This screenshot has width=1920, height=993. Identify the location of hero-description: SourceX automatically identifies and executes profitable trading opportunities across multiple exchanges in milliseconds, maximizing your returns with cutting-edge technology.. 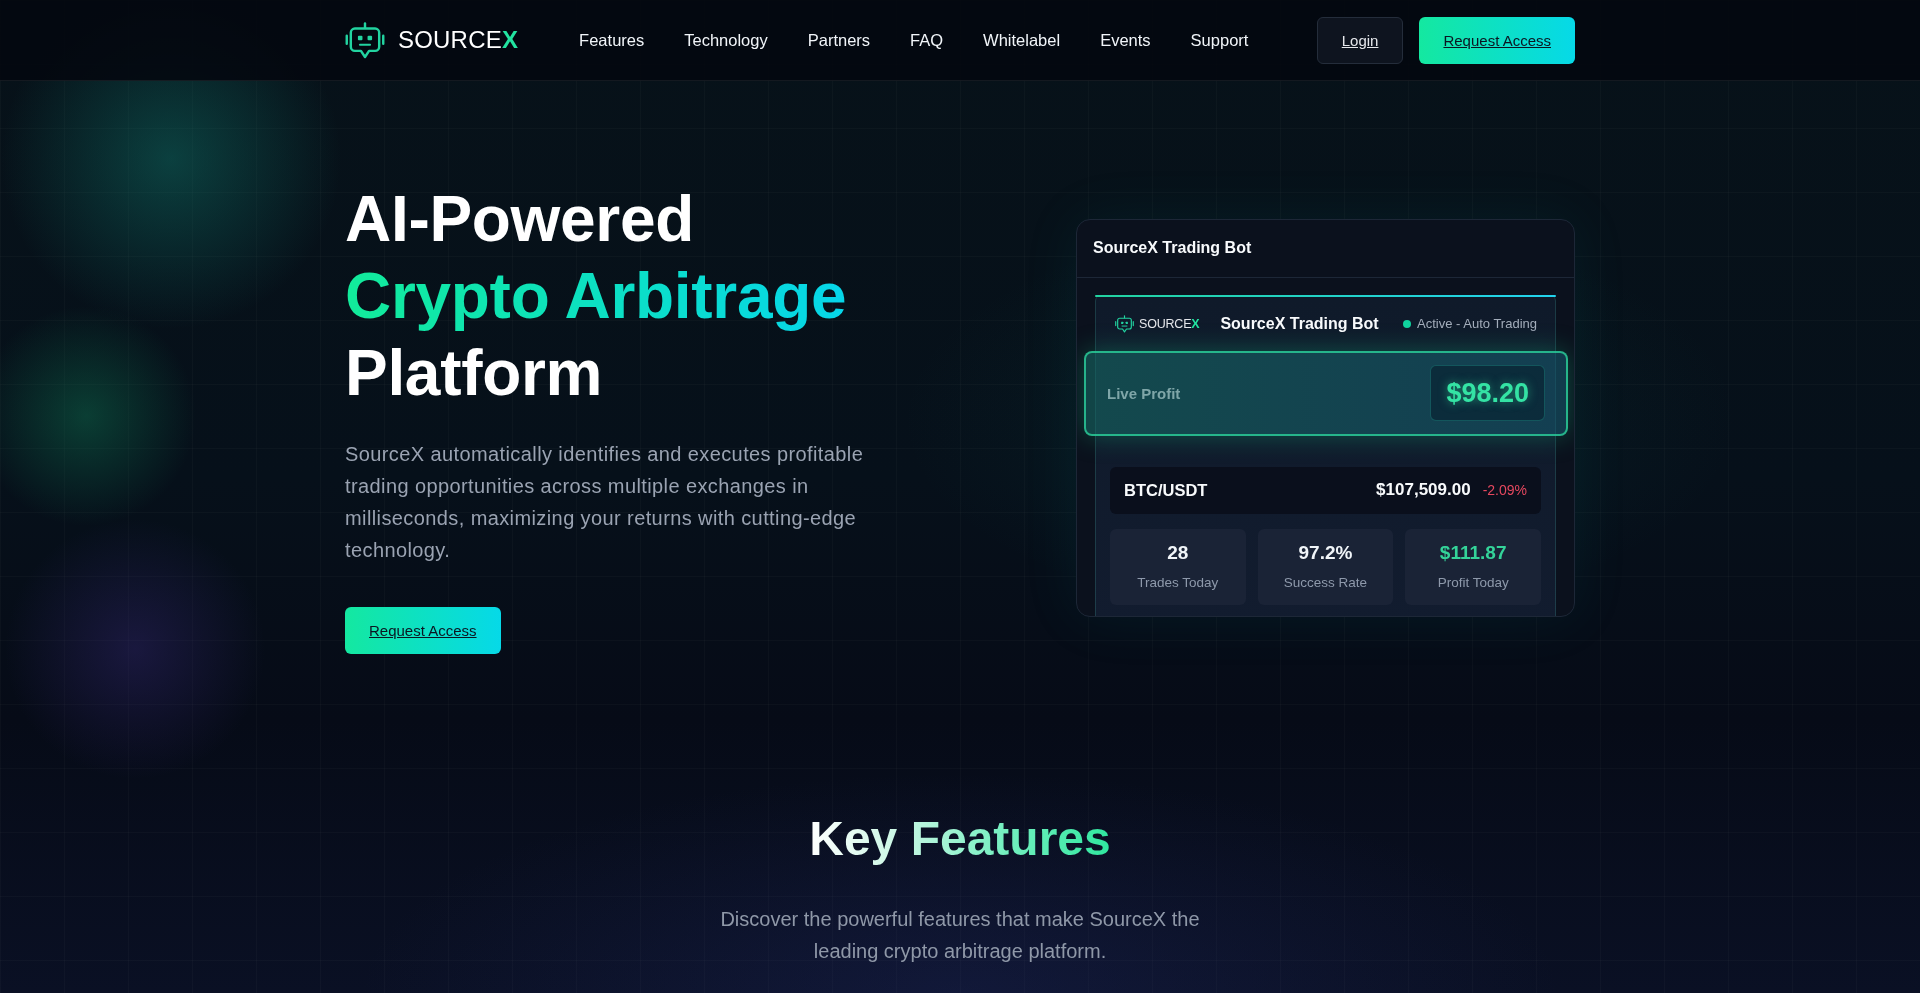
(605, 502).